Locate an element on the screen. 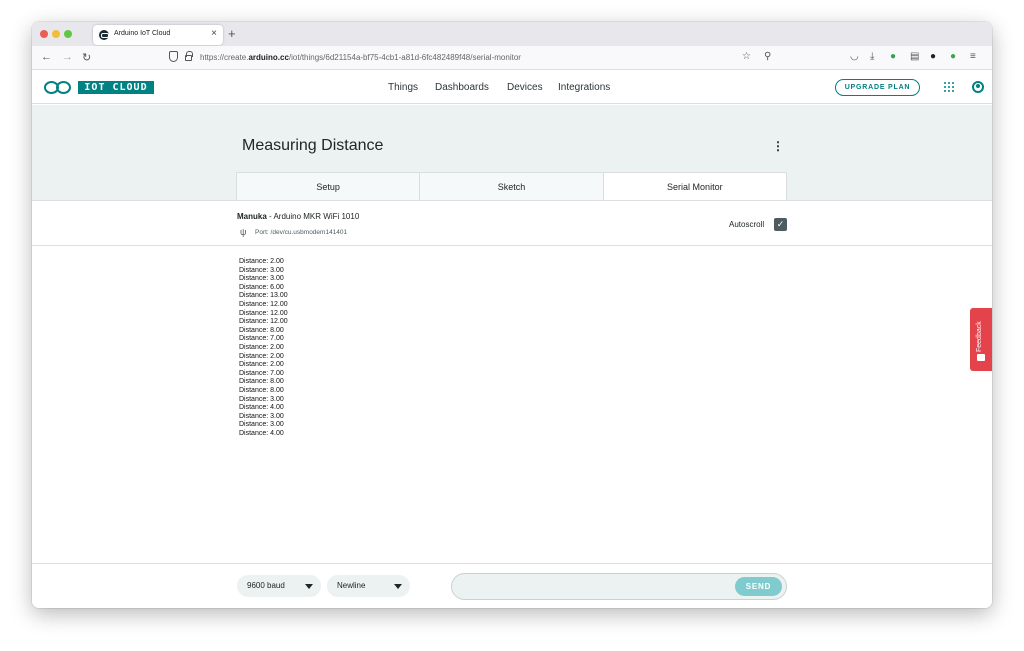  arduino-favicon-icon is located at coordinates (104, 35).